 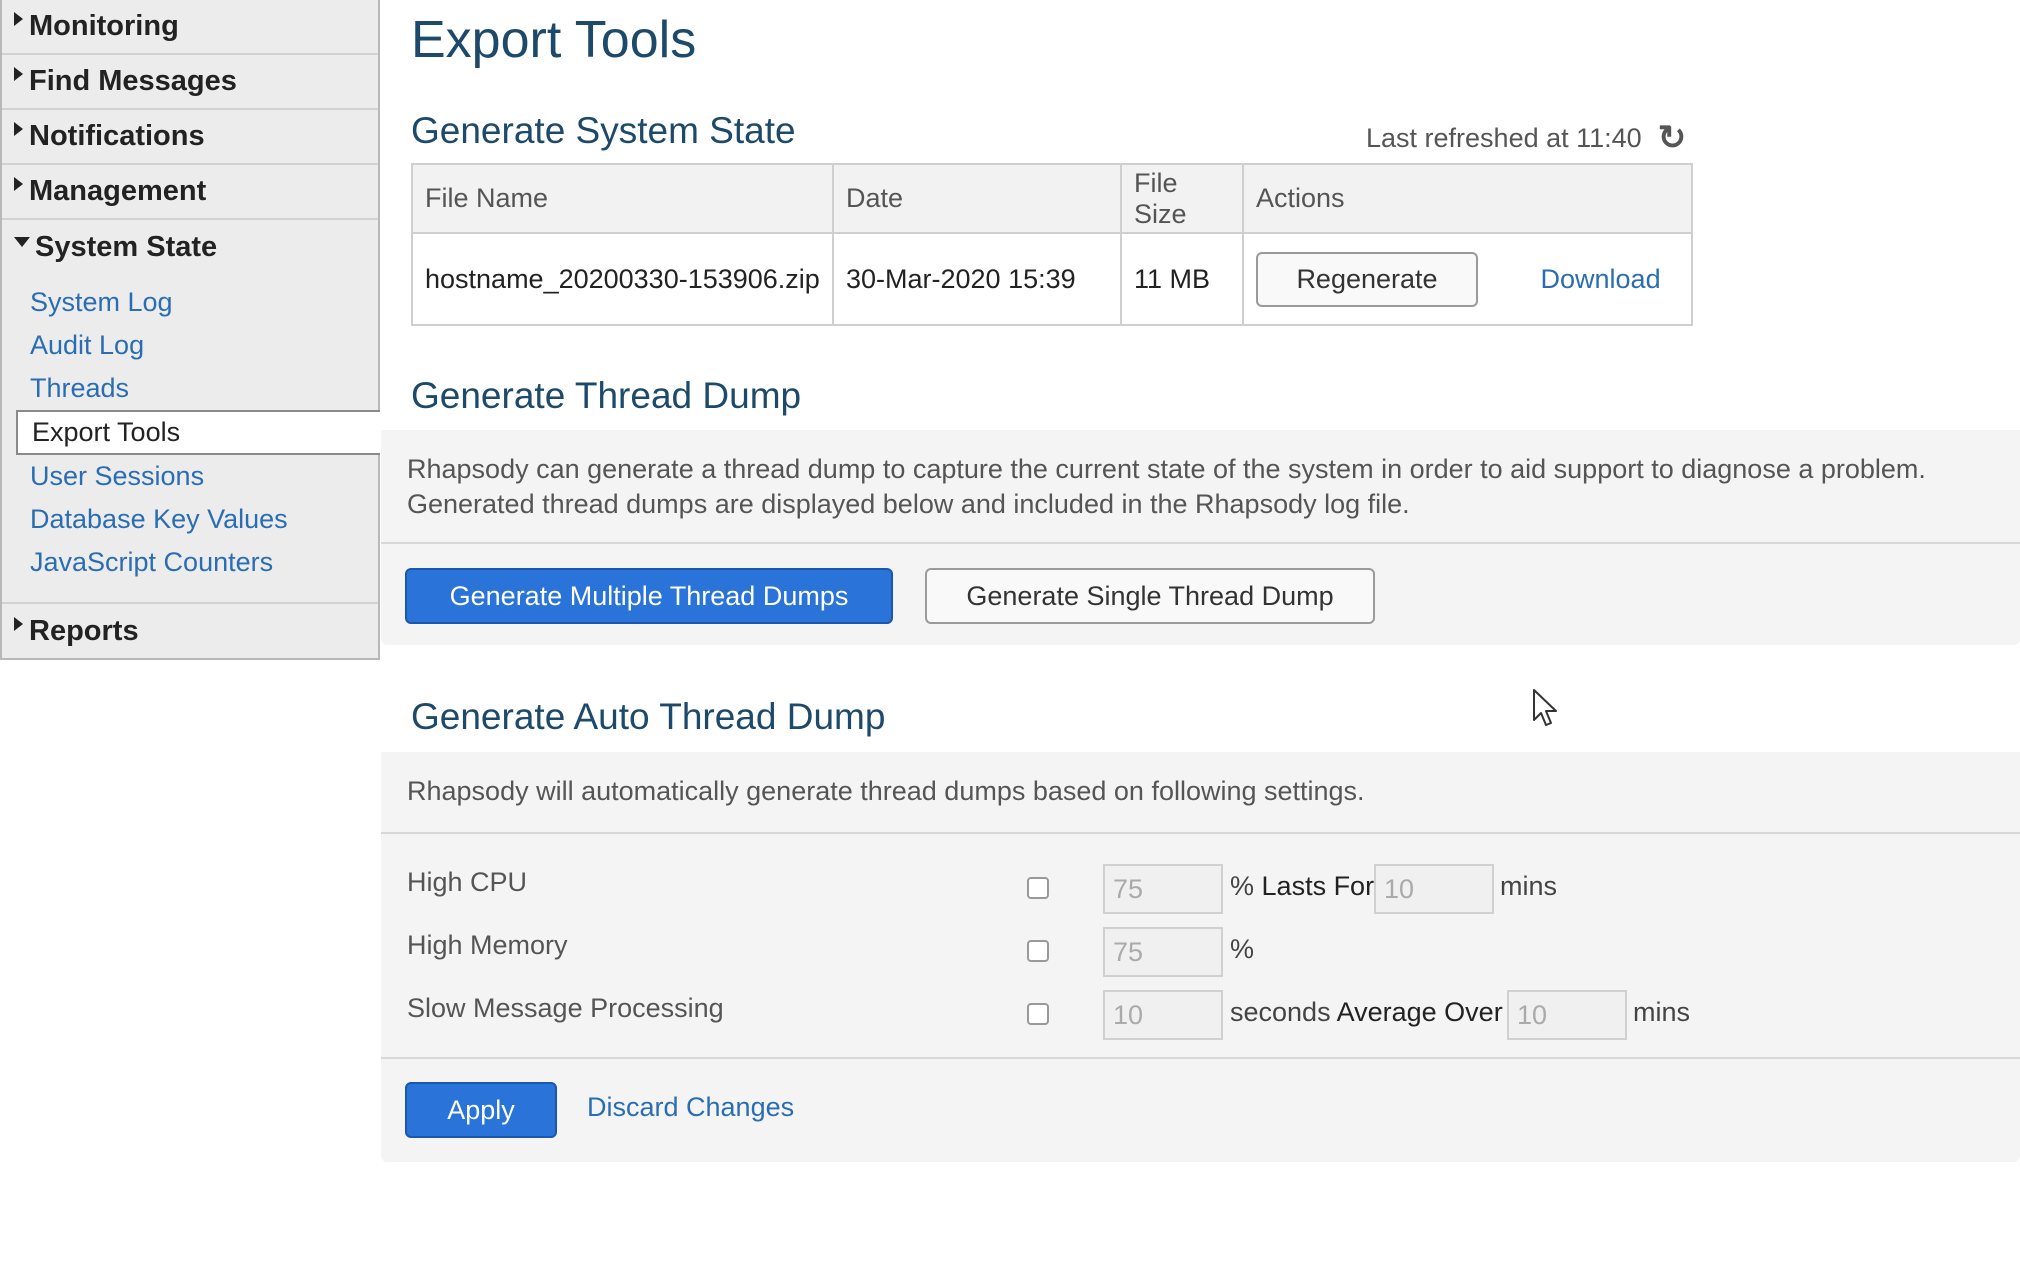 What do you see at coordinates (1150, 596) in the screenshot?
I see `generate-single-thread-dump-button: Generate Single Thread Dump` at bounding box center [1150, 596].